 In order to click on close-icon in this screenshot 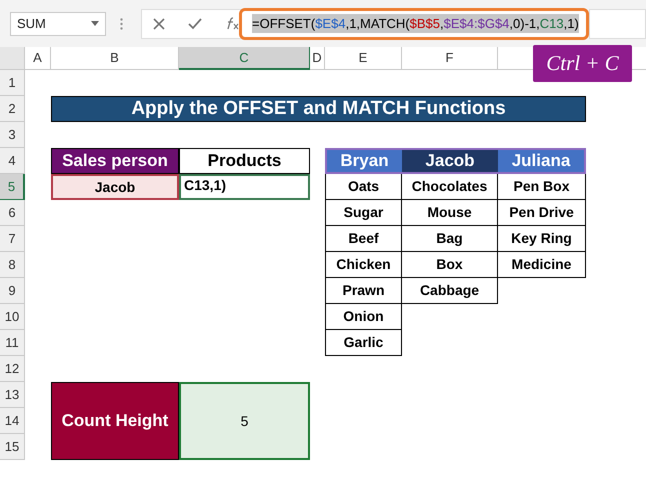, I will do `click(159, 24)`.